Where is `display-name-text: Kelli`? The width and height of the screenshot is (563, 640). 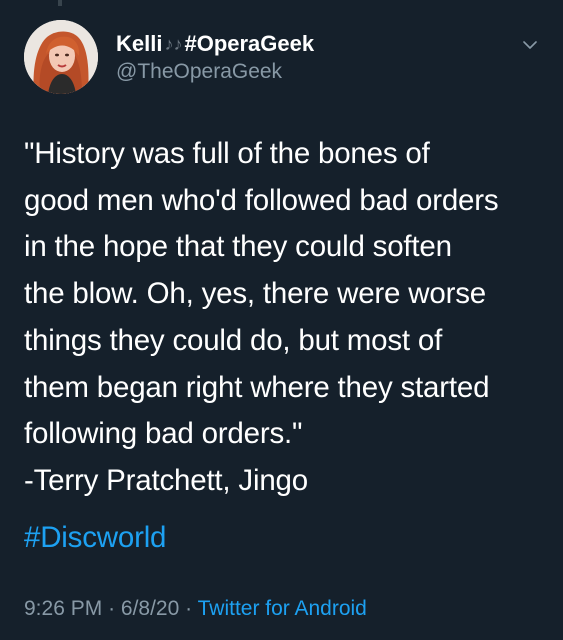
display-name-text: Kelli is located at coordinates (139, 43).